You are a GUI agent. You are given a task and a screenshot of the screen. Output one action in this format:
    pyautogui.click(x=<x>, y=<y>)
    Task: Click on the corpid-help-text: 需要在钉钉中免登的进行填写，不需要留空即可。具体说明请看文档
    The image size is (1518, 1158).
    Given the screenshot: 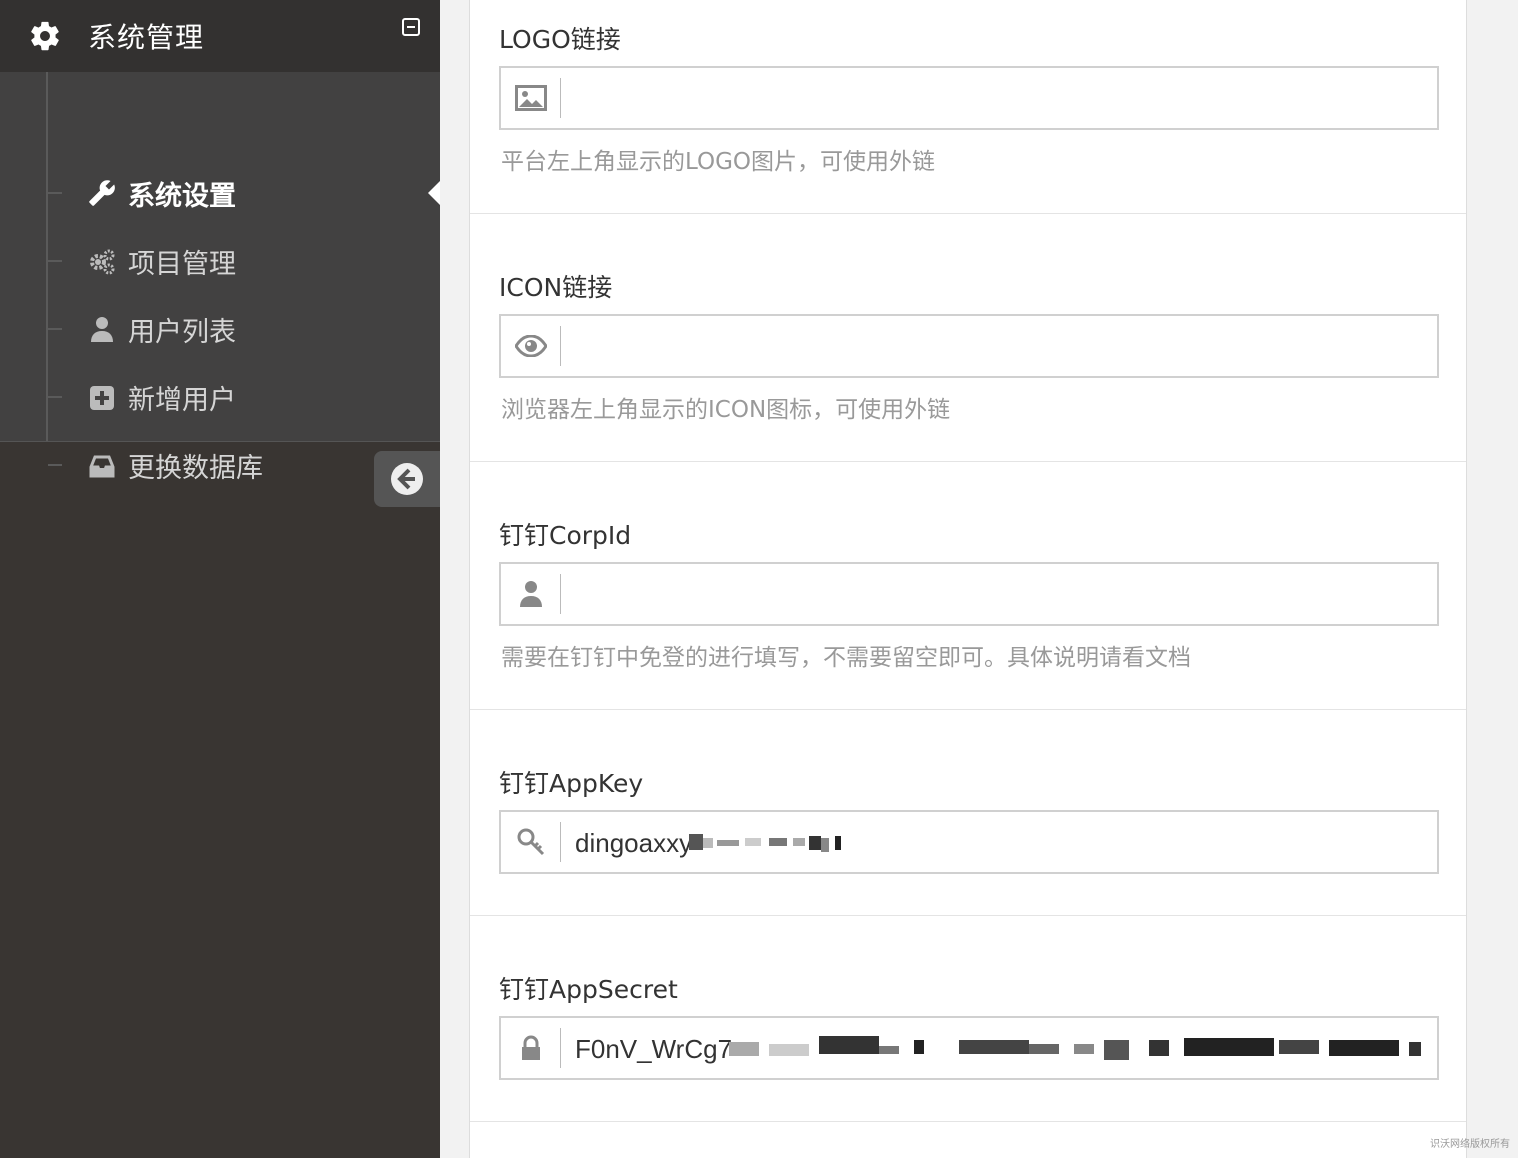 What is the action you would take?
    pyautogui.click(x=846, y=658)
    